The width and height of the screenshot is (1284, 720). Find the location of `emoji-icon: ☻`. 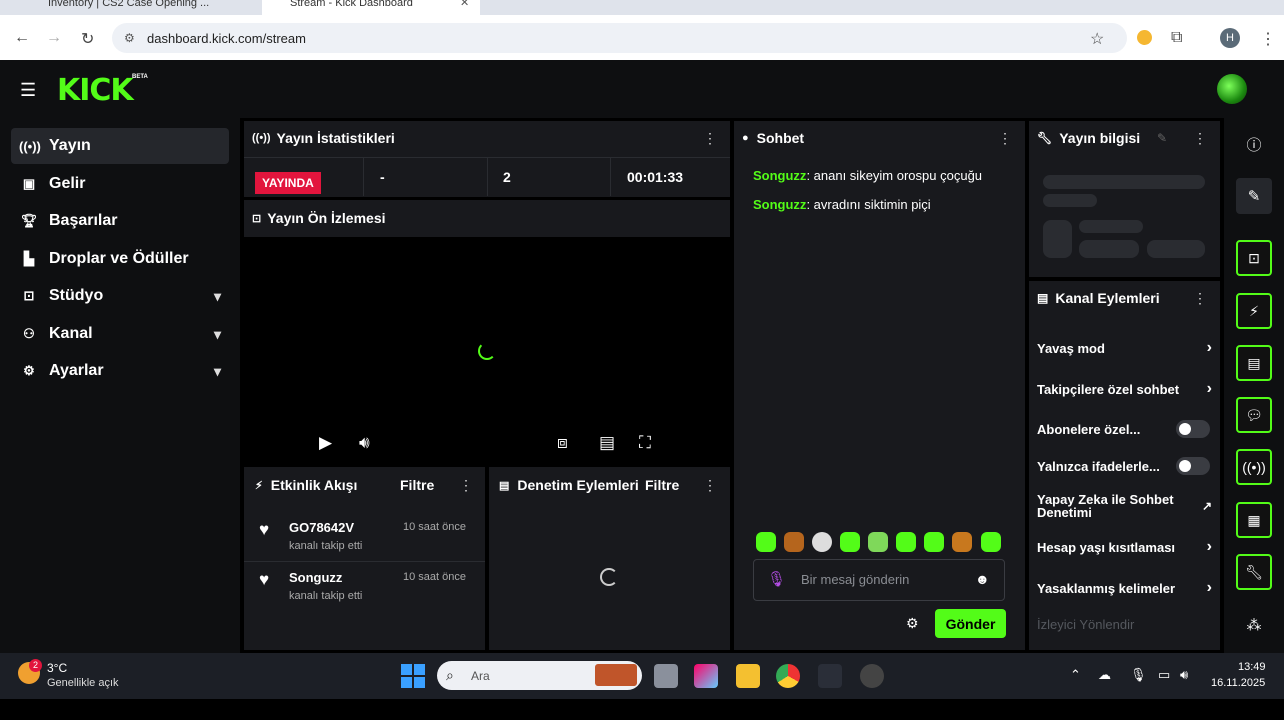

emoji-icon: ☻ is located at coordinates (982, 579).